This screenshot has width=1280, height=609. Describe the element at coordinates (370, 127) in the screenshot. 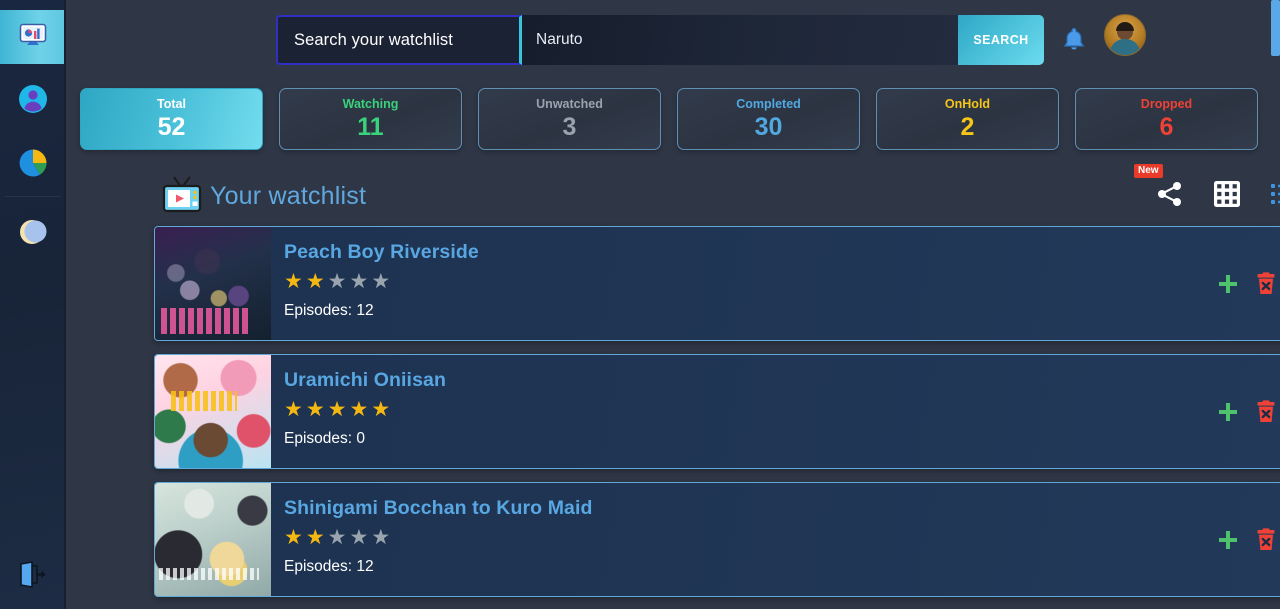

I see `stat-value: 11` at that location.